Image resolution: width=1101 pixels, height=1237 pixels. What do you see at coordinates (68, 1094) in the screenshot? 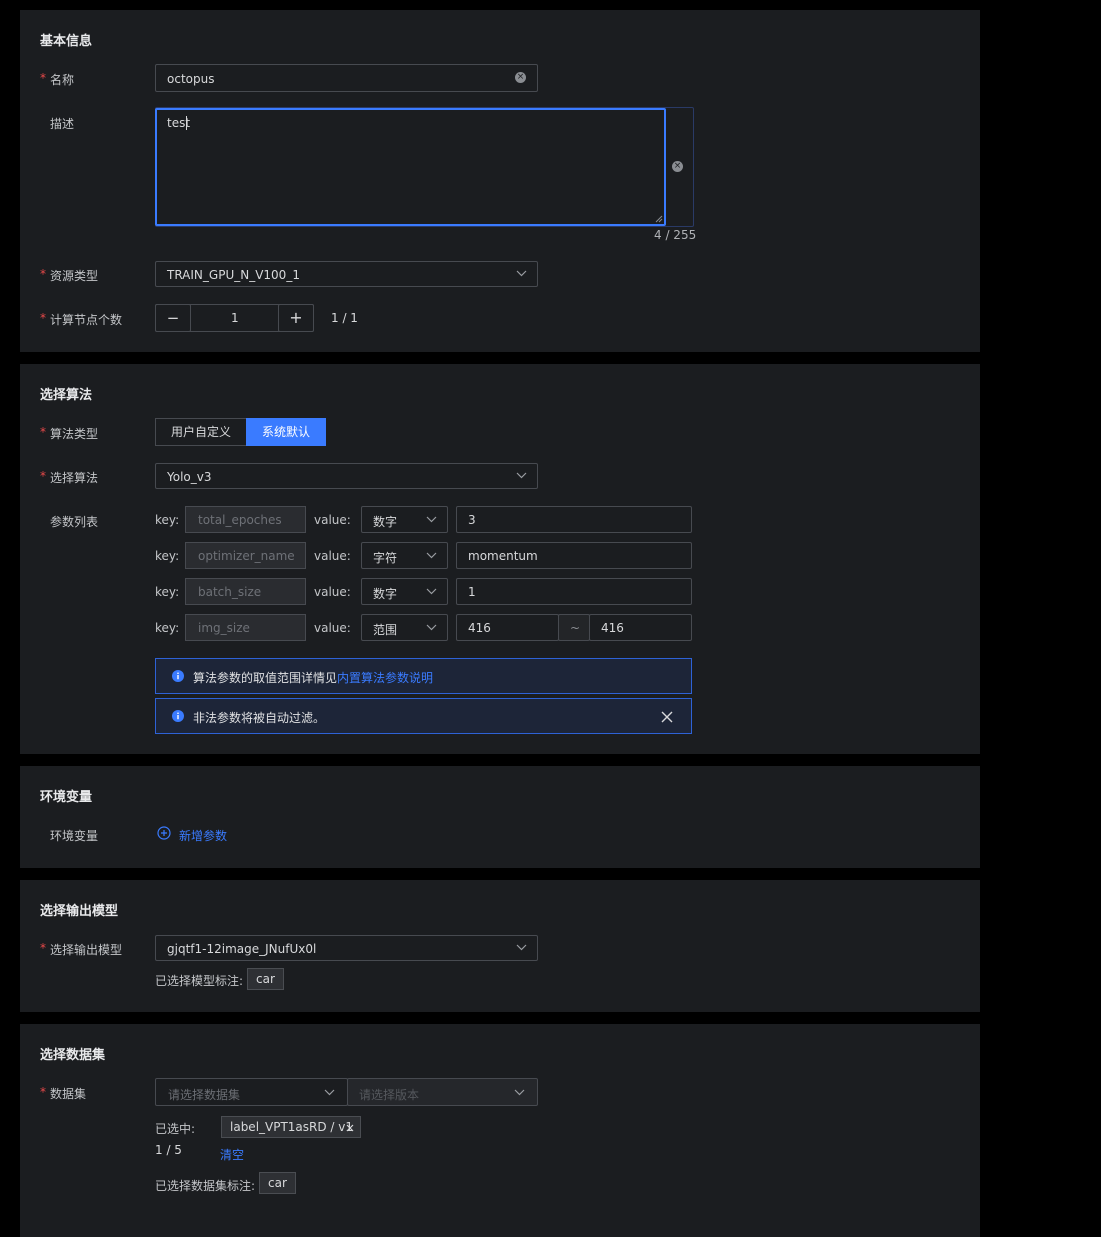
I see `dataset-label: 数据集` at bounding box center [68, 1094].